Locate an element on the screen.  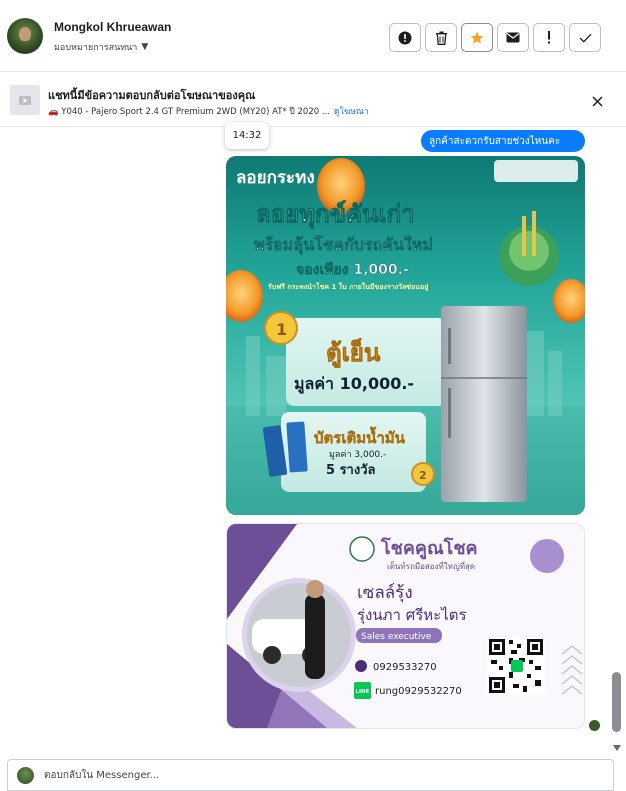
view-ad-link: ดูโฆษณา is located at coordinates (351, 112).